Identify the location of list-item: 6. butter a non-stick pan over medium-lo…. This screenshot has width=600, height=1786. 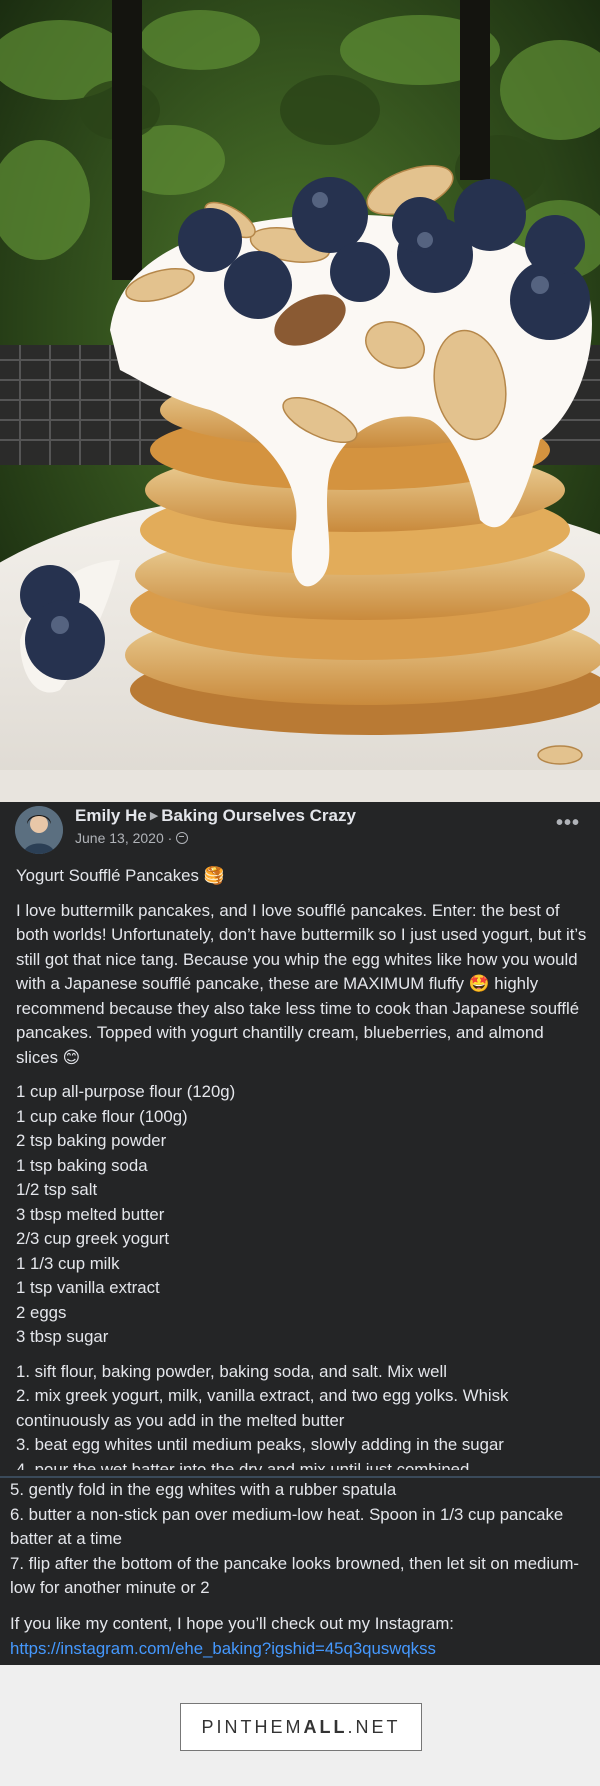
(287, 1526).